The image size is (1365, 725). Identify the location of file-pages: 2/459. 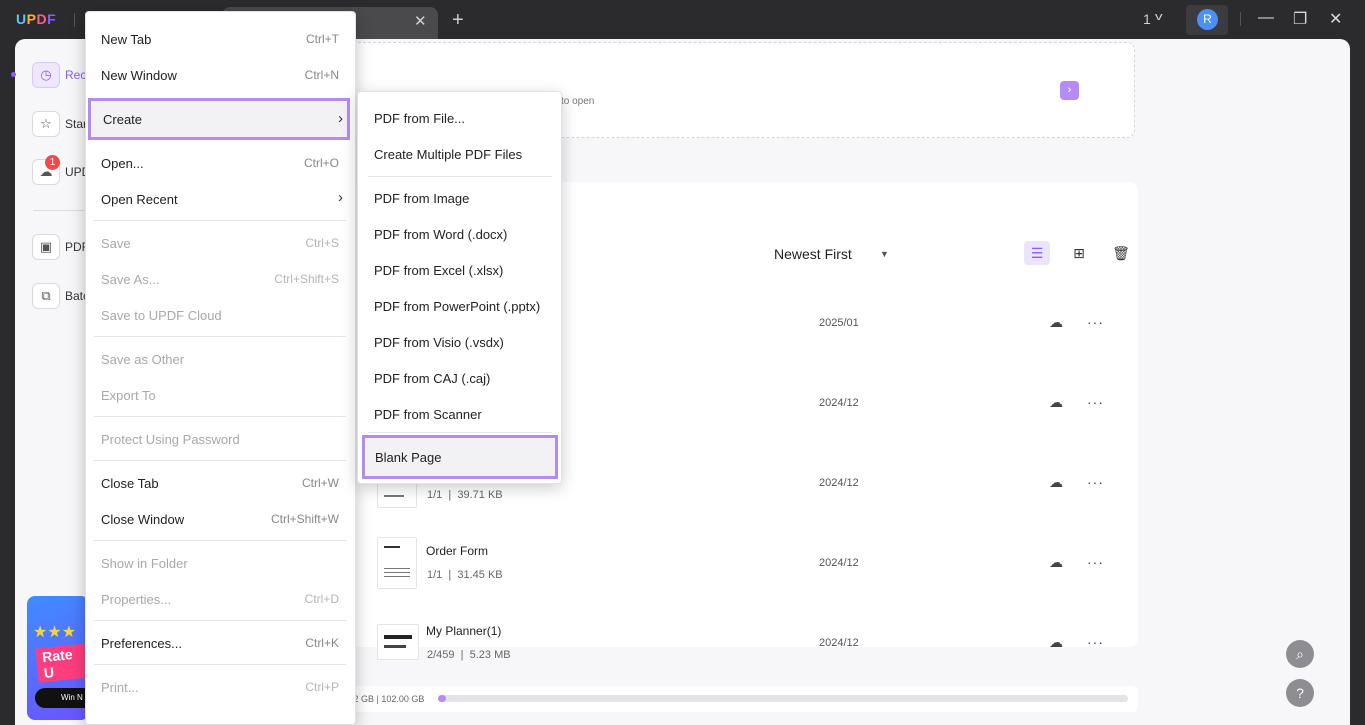
(441, 655).